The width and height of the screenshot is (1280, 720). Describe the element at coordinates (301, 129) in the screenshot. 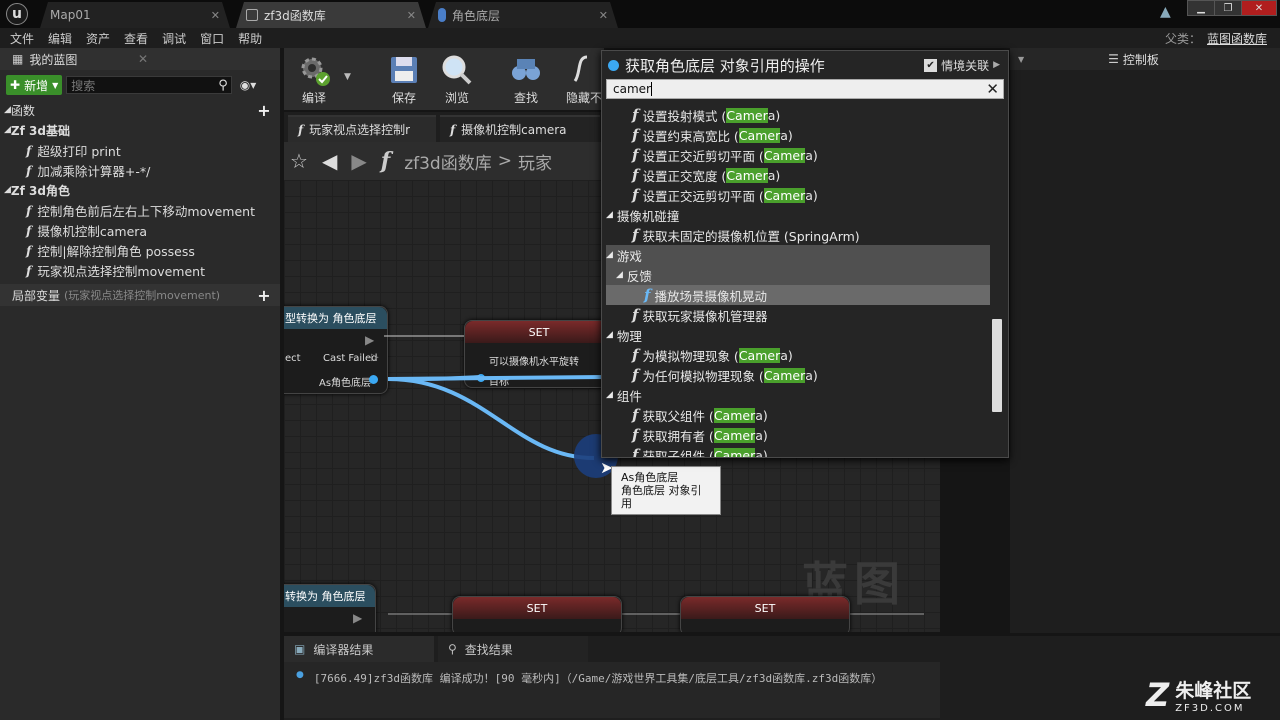

I see `function-icon: f` at that location.